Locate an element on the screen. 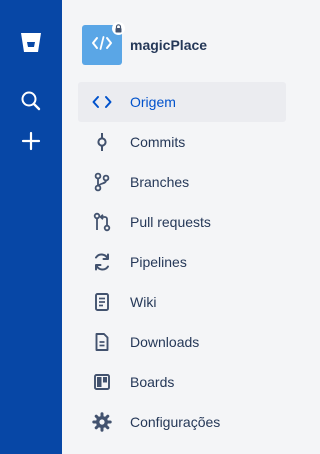  nav-item-label: Wiki is located at coordinates (143, 302).